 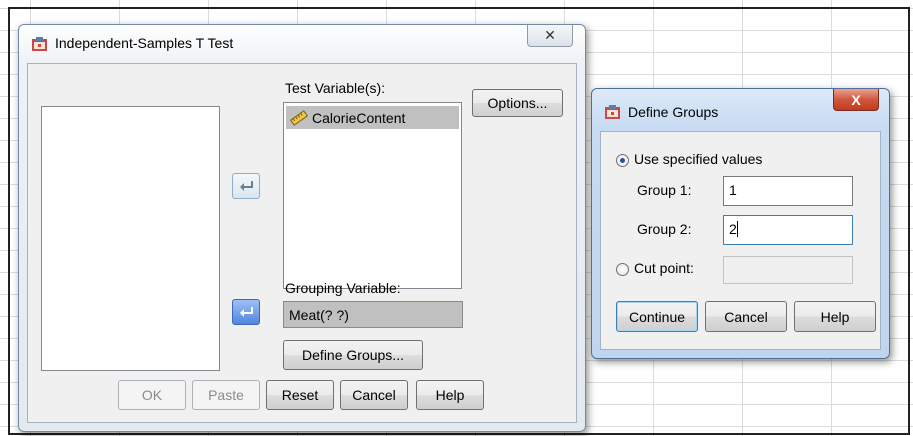 I want to click on title-bar: Independent-Samples T Test ✕, so click(x=302, y=44).